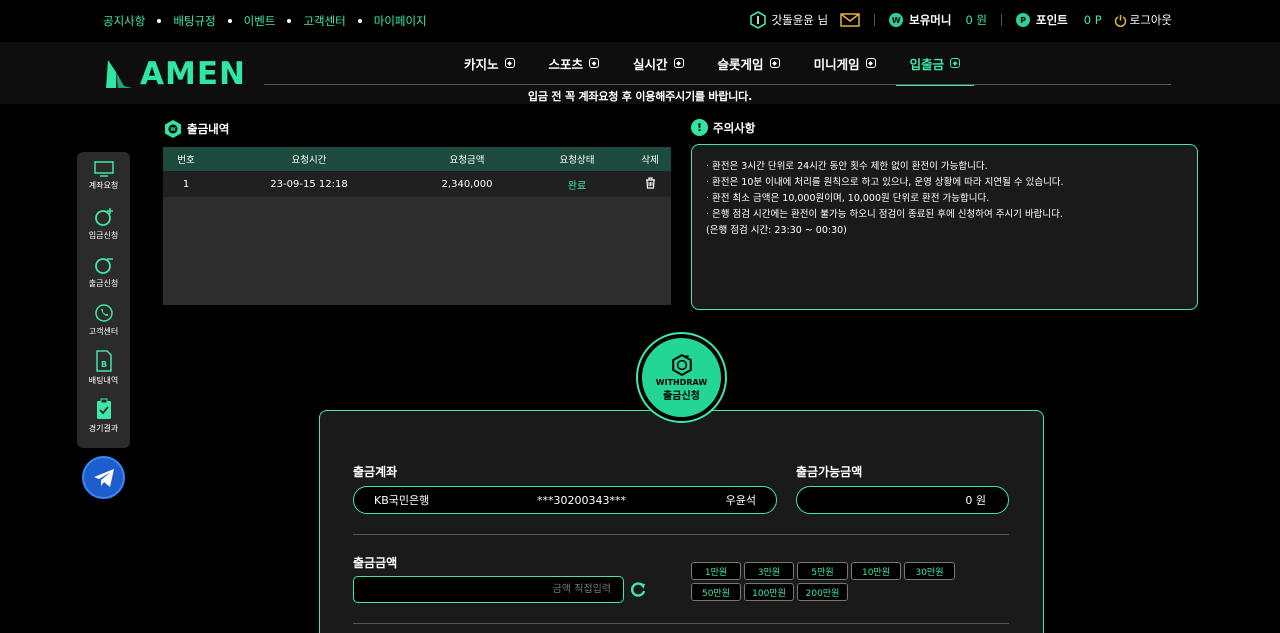  I want to click on cell-time: 23-09-15 12:18, so click(309, 184).